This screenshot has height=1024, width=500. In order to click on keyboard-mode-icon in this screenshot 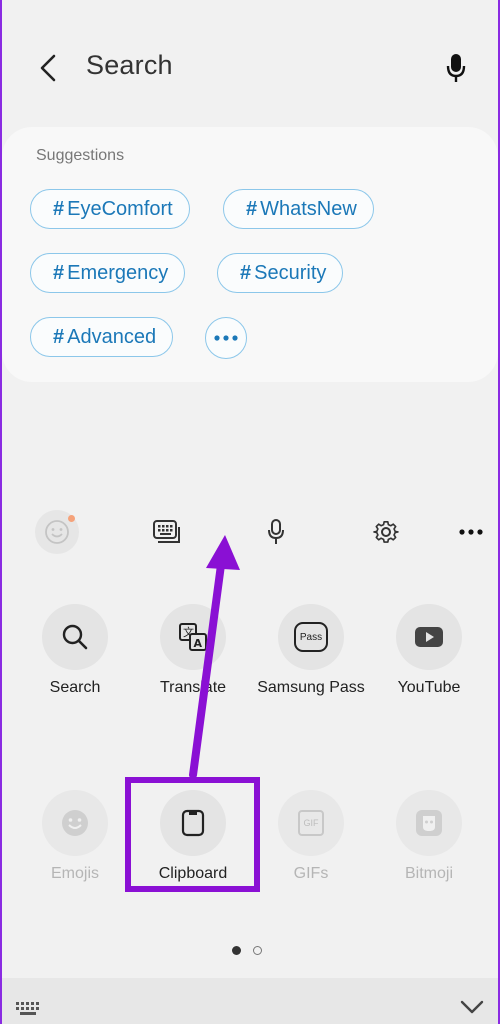, I will do `click(166, 531)`.